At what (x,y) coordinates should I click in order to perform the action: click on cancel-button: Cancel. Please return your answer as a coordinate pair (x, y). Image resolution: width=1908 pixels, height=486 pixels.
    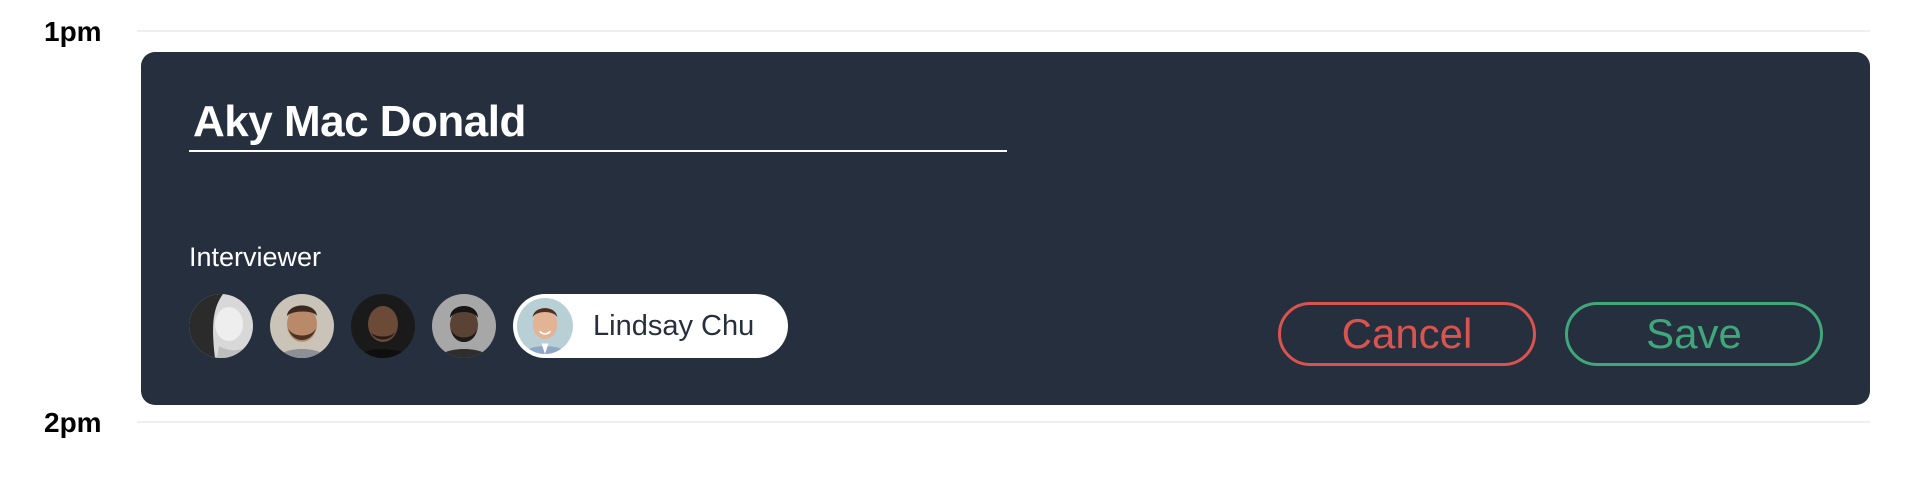
    Looking at the image, I should click on (1407, 334).